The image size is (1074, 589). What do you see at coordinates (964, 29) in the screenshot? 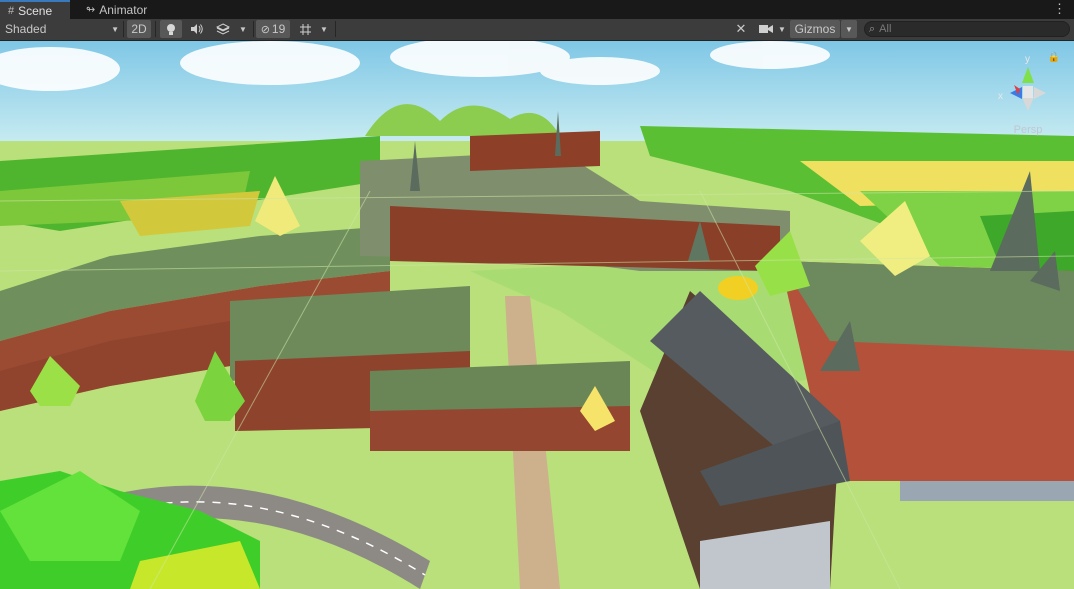
I see `search-input` at bounding box center [964, 29].